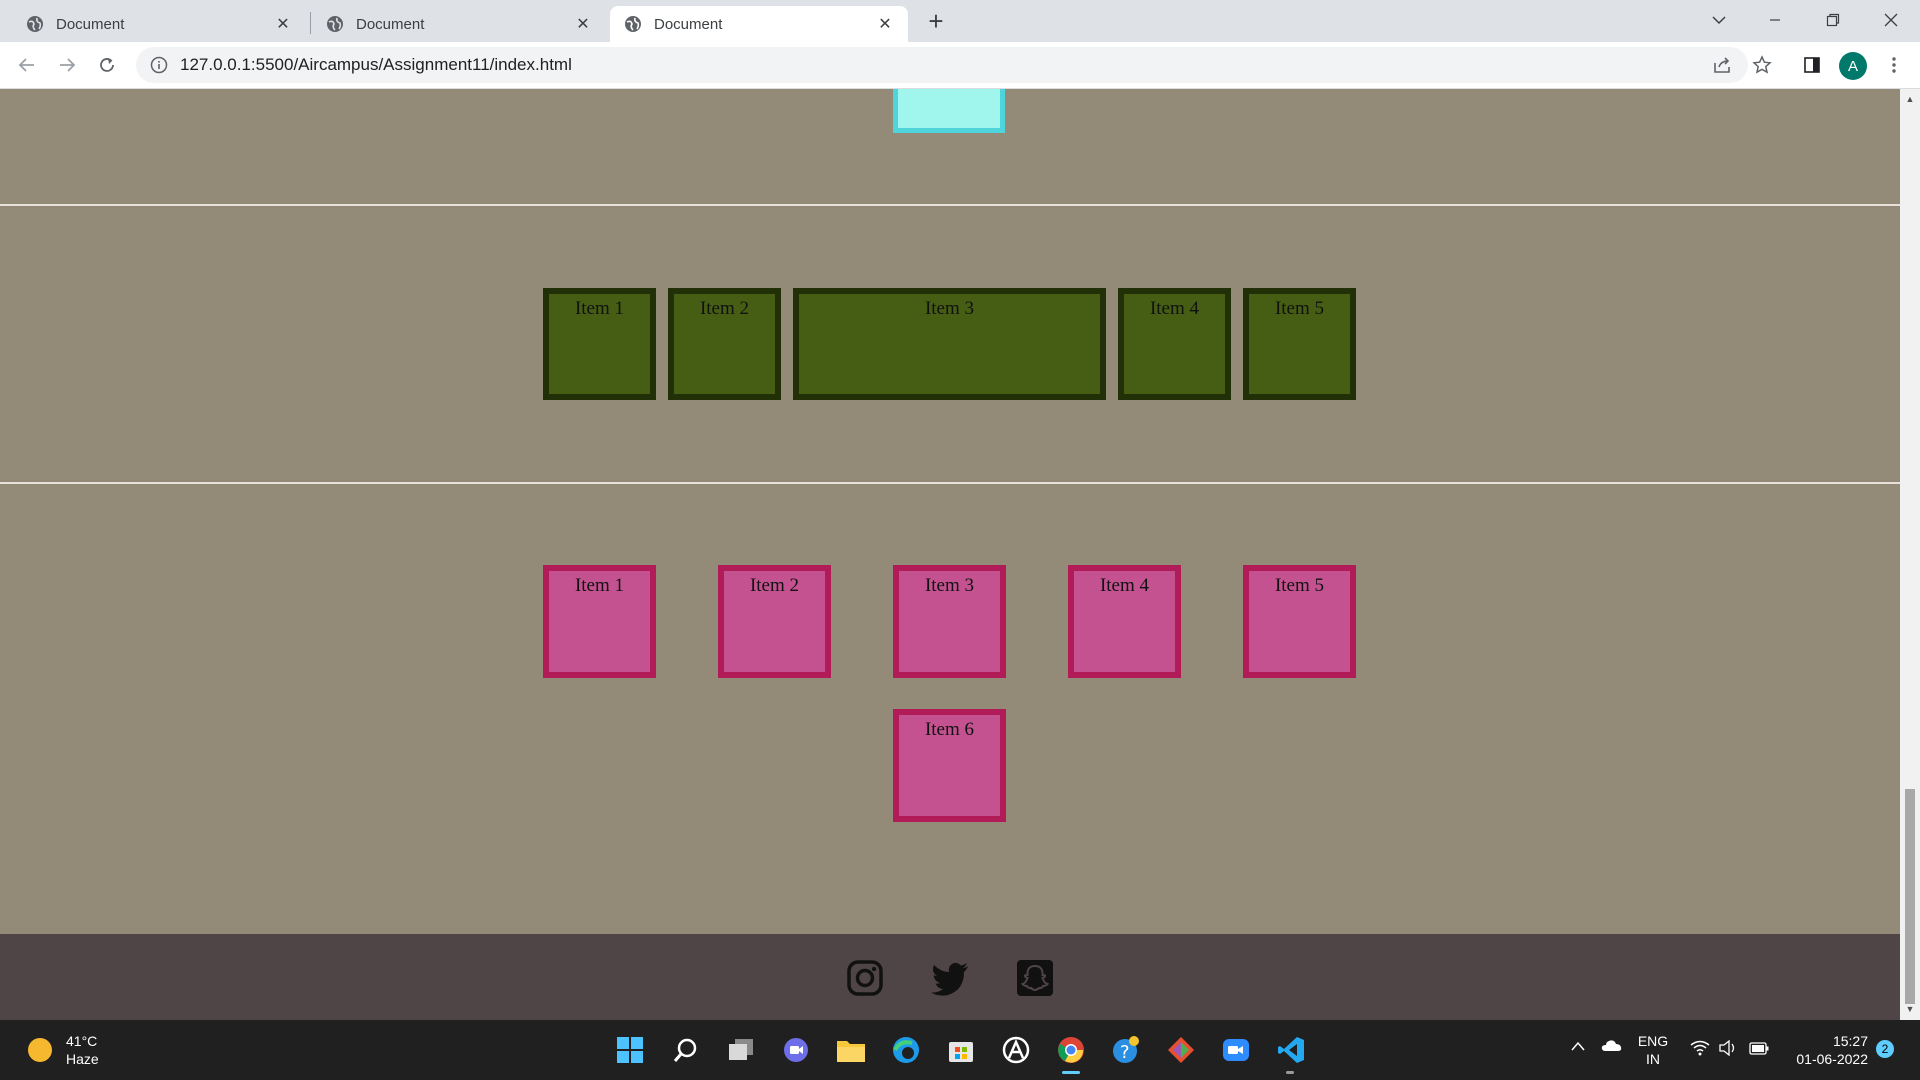  Describe the element at coordinates (1762, 65) in the screenshot. I see `bookmark-star-icon` at that location.